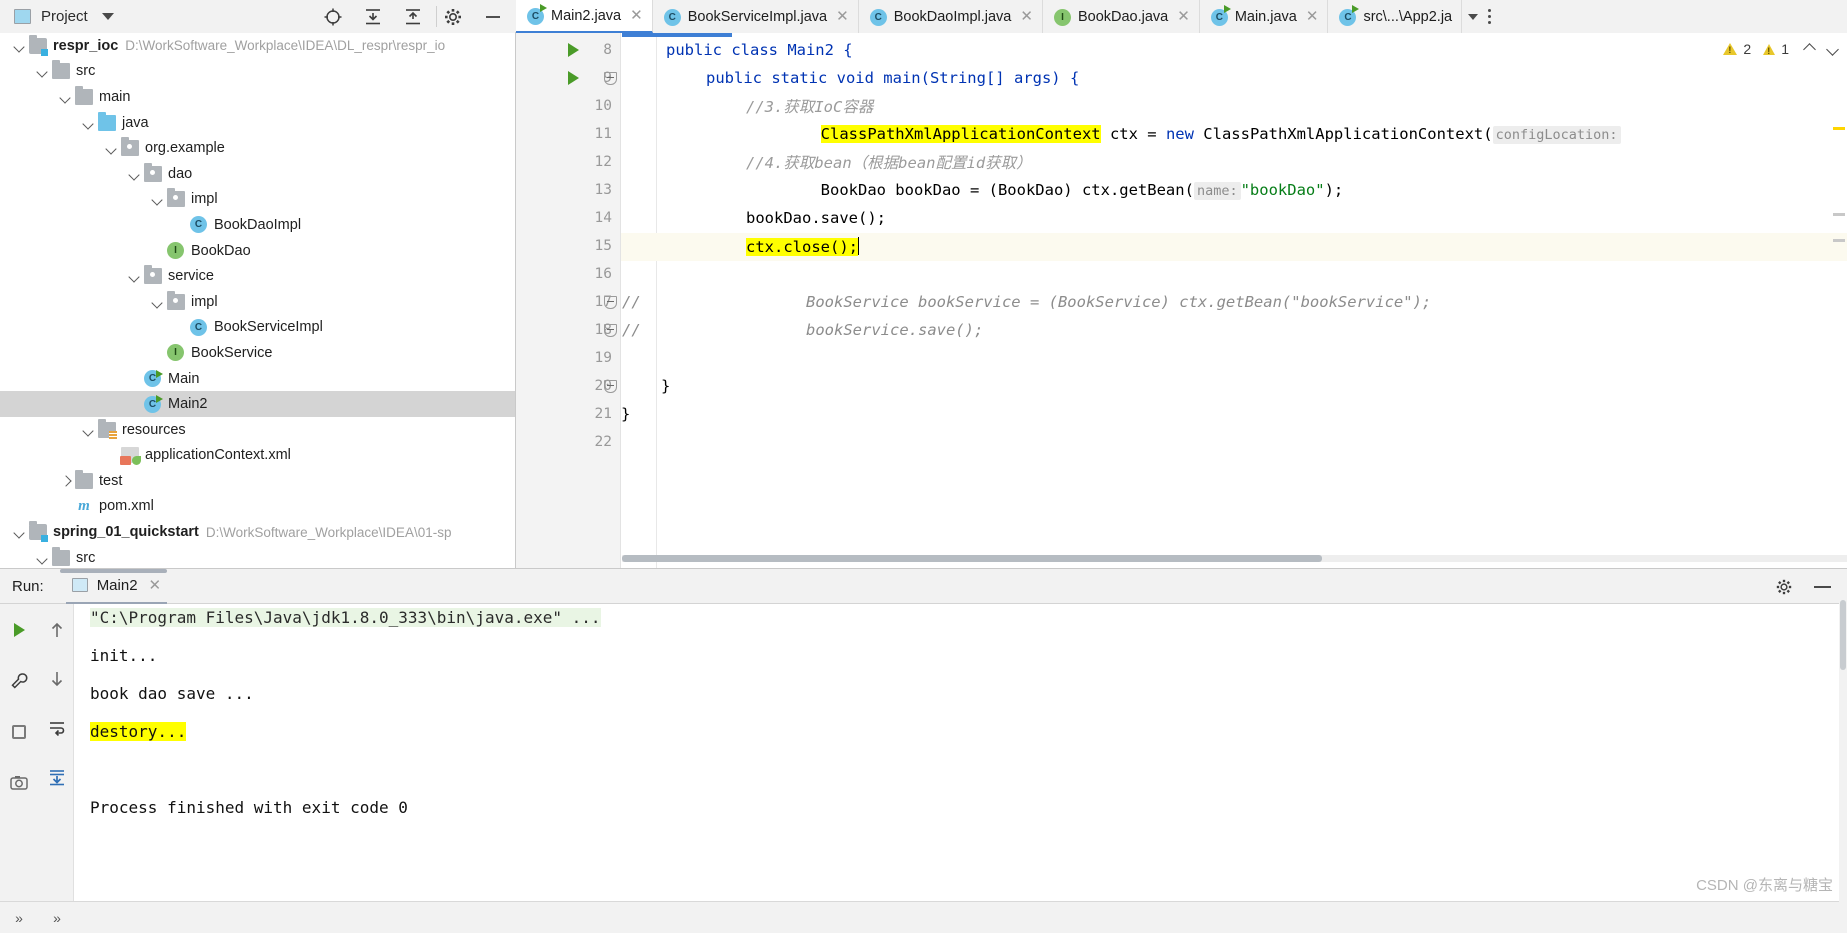 The height and width of the screenshot is (933, 1847). What do you see at coordinates (1181, 414) in the screenshot?
I see `code-line-21: }` at bounding box center [1181, 414].